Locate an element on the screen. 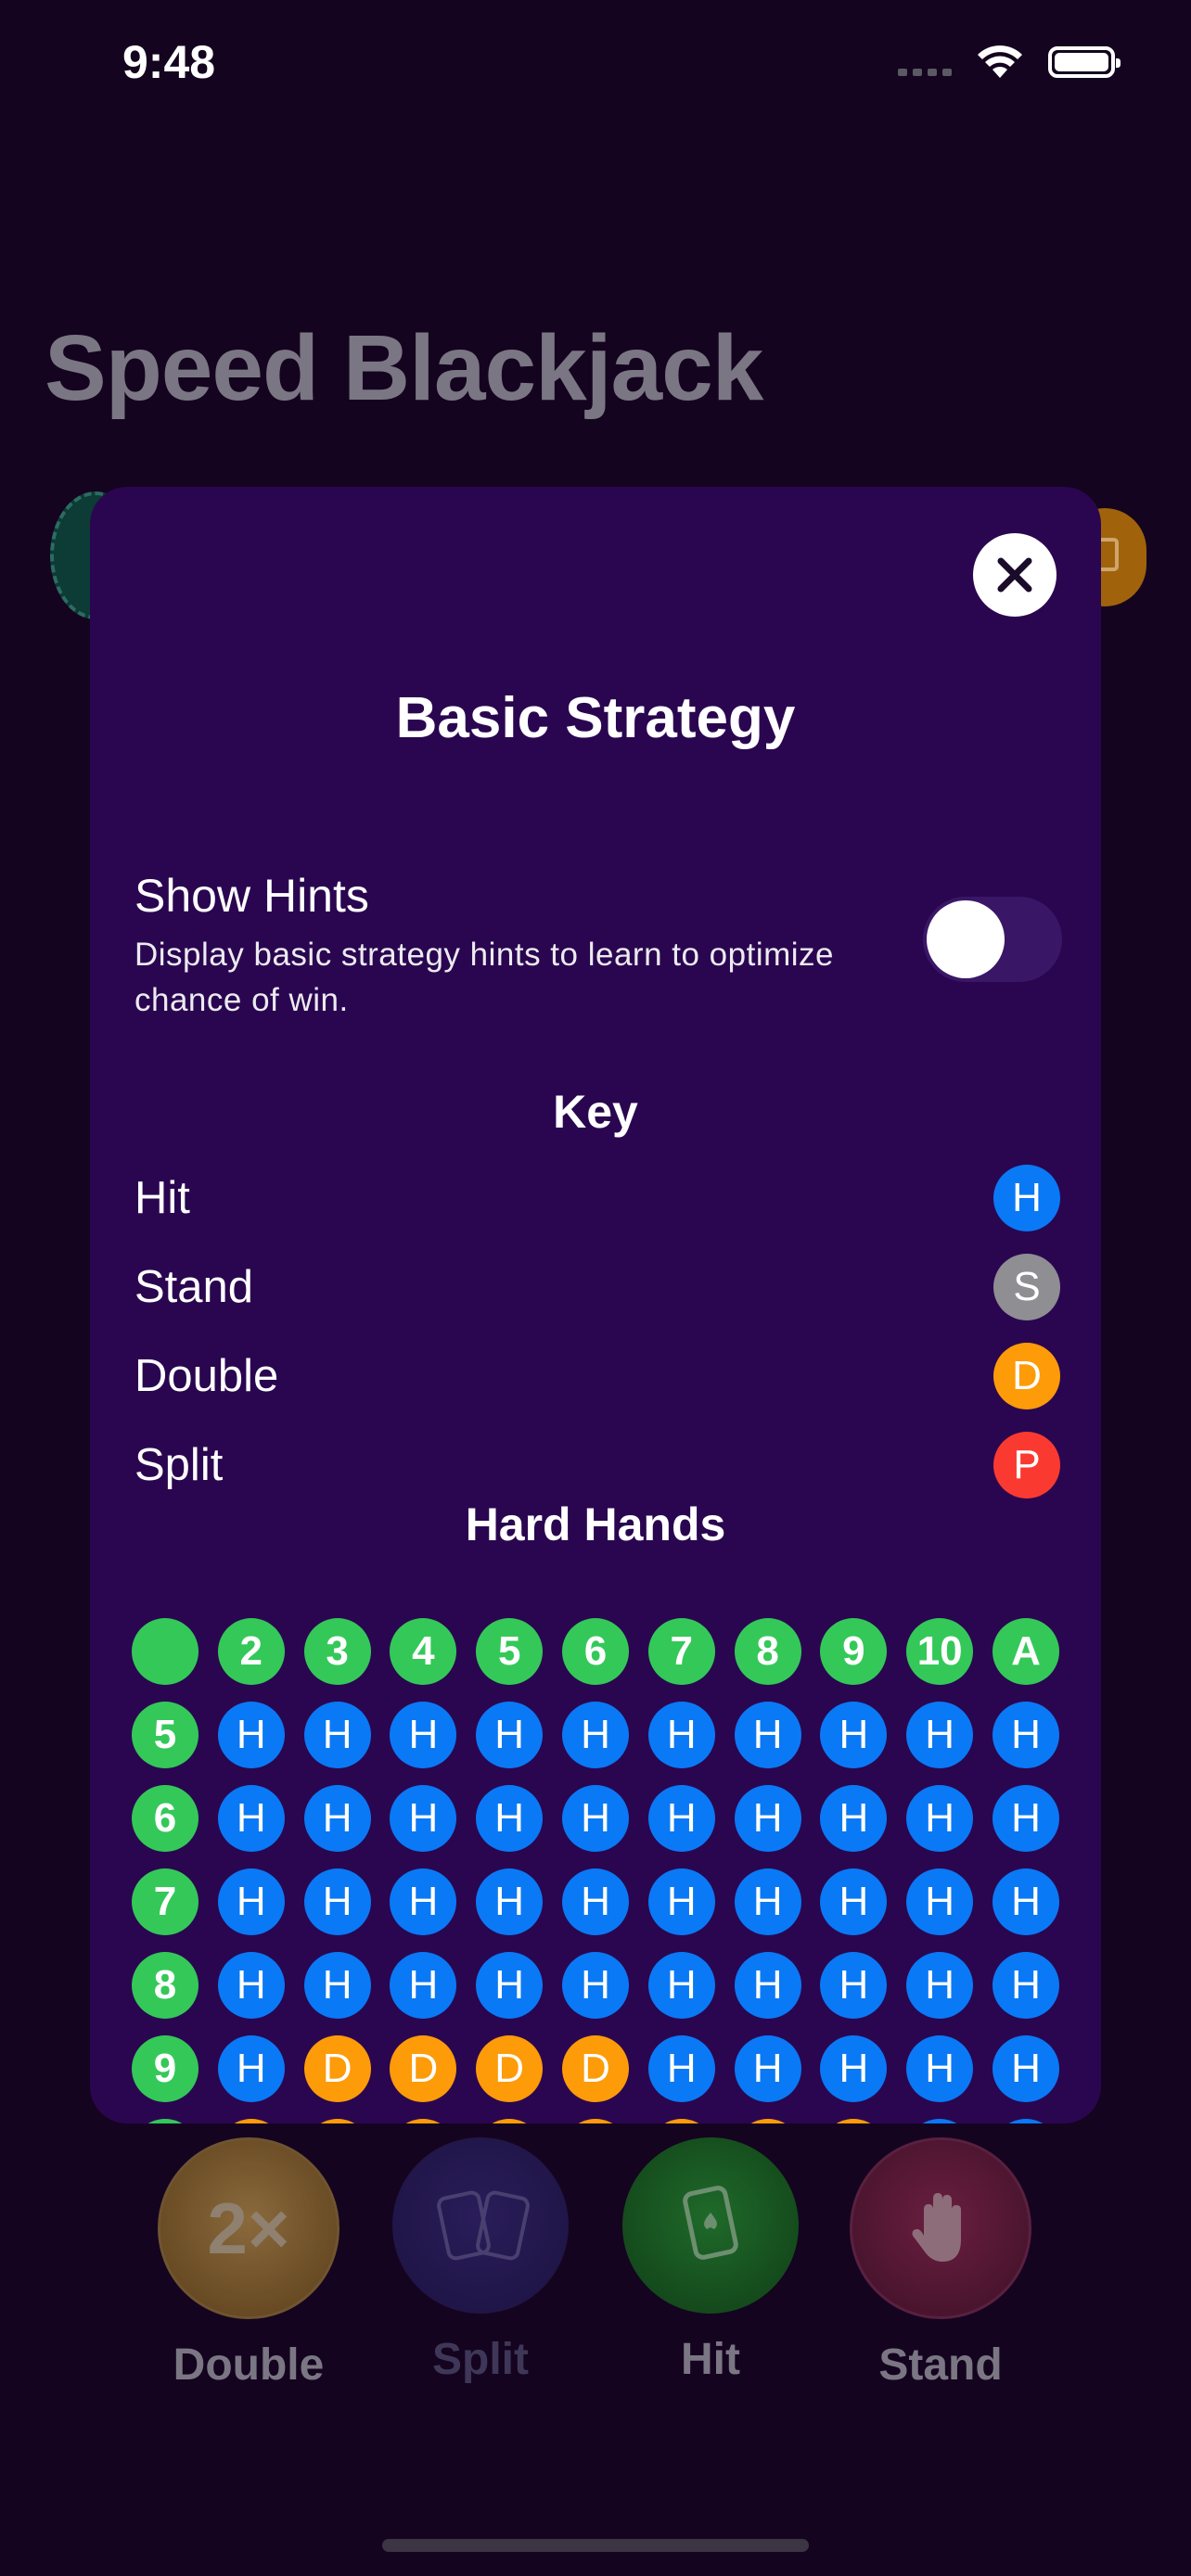 The height and width of the screenshot is (2576, 1191). header-cell: 7 is located at coordinates (681, 1652).